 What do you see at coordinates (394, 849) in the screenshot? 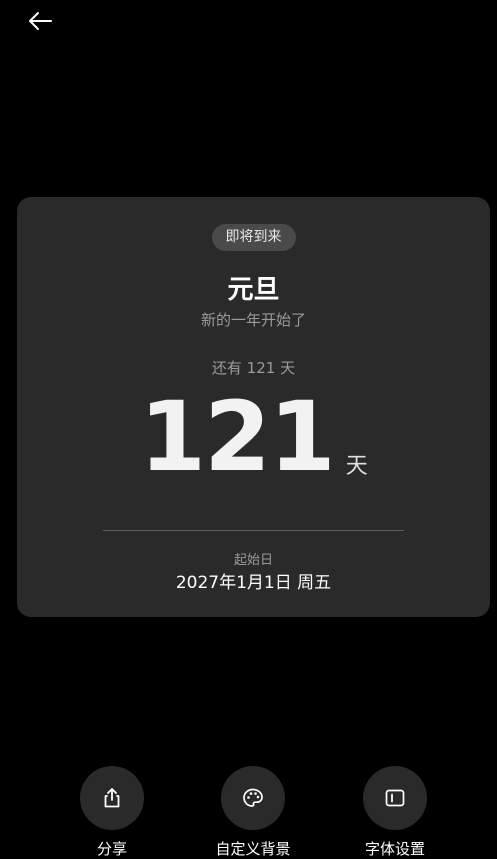
I see `font-settings-label: 字体设置` at bounding box center [394, 849].